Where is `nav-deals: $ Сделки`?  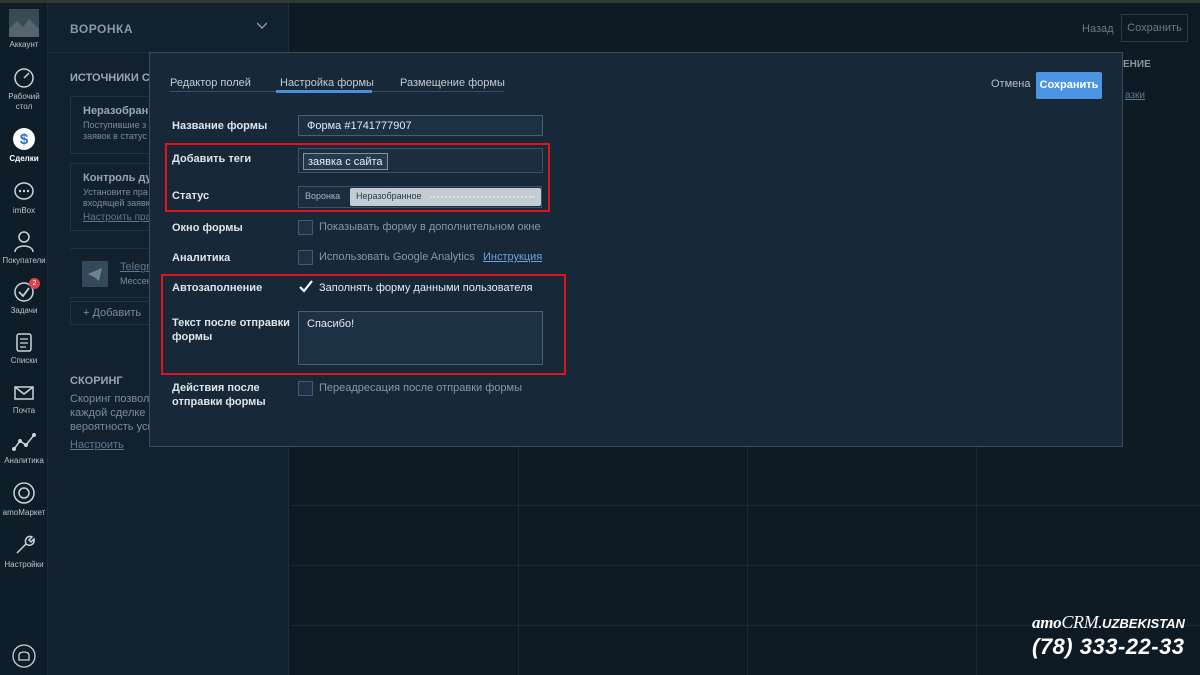
nav-deals: $ Сделки is located at coordinates (24, 145).